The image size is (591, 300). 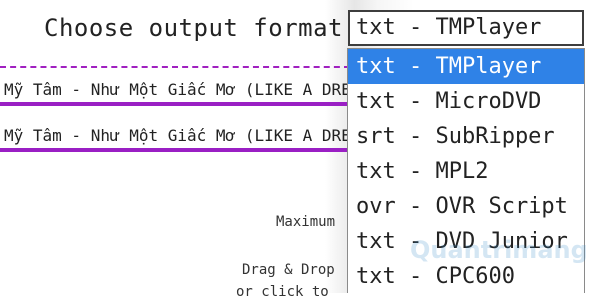 What do you see at coordinates (466, 206) in the screenshot?
I see `format-option-ovr-script: ovr - OVR Script` at bounding box center [466, 206].